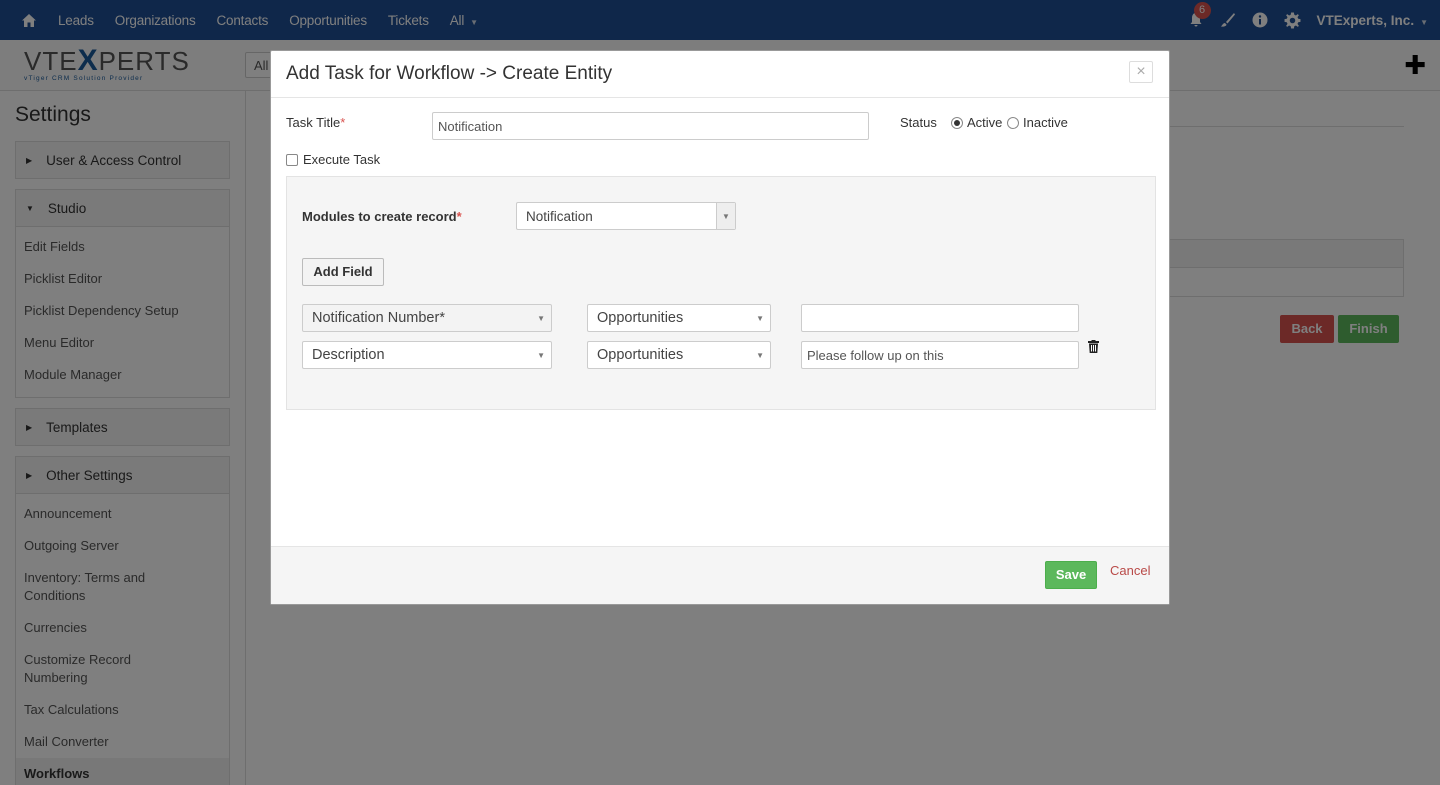 This screenshot has width=1440, height=785. I want to click on radio-unselected-icon, so click(1013, 123).